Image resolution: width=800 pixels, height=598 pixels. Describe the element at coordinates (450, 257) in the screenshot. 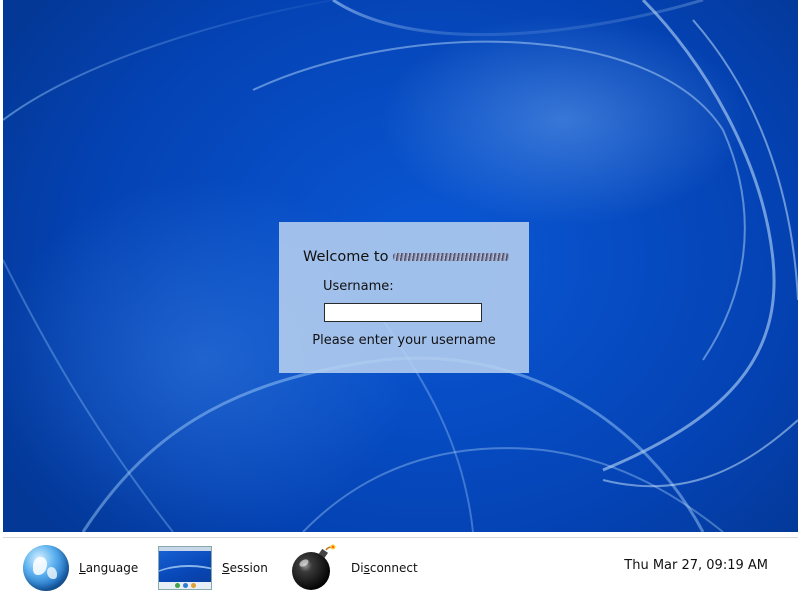

I see `redacted-hostname` at that location.